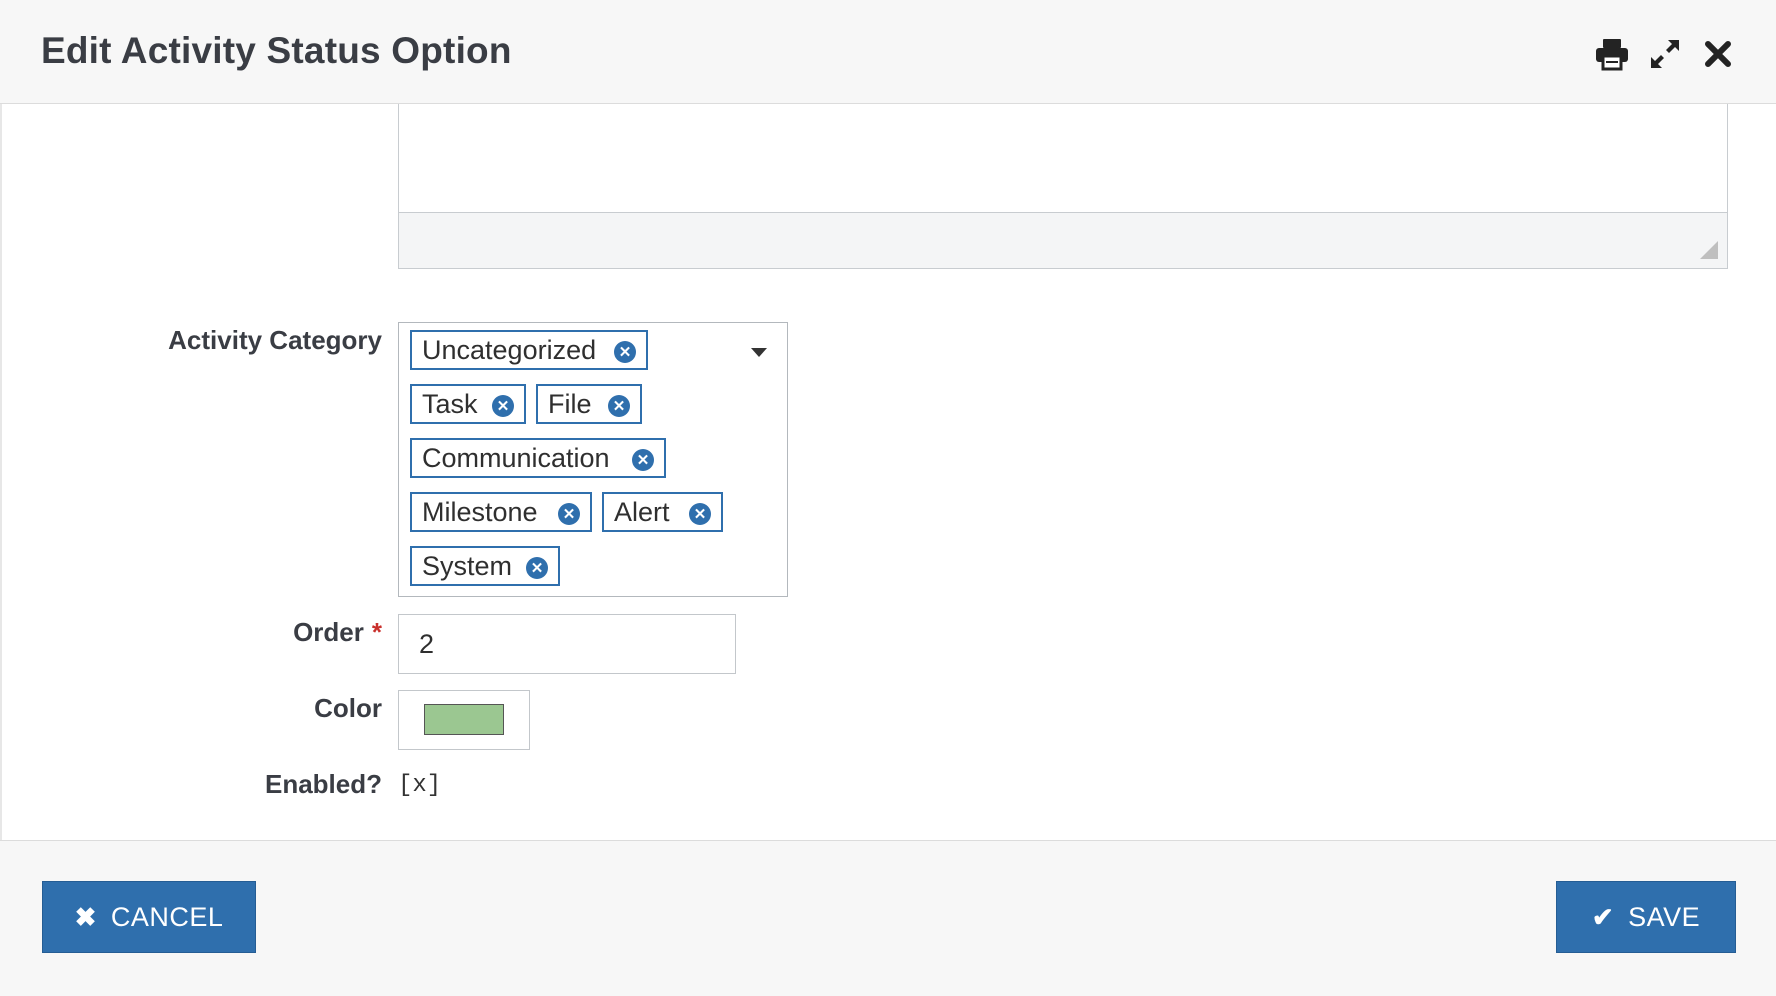  I want to click on tag-file: File ✕, so click(589, 404).